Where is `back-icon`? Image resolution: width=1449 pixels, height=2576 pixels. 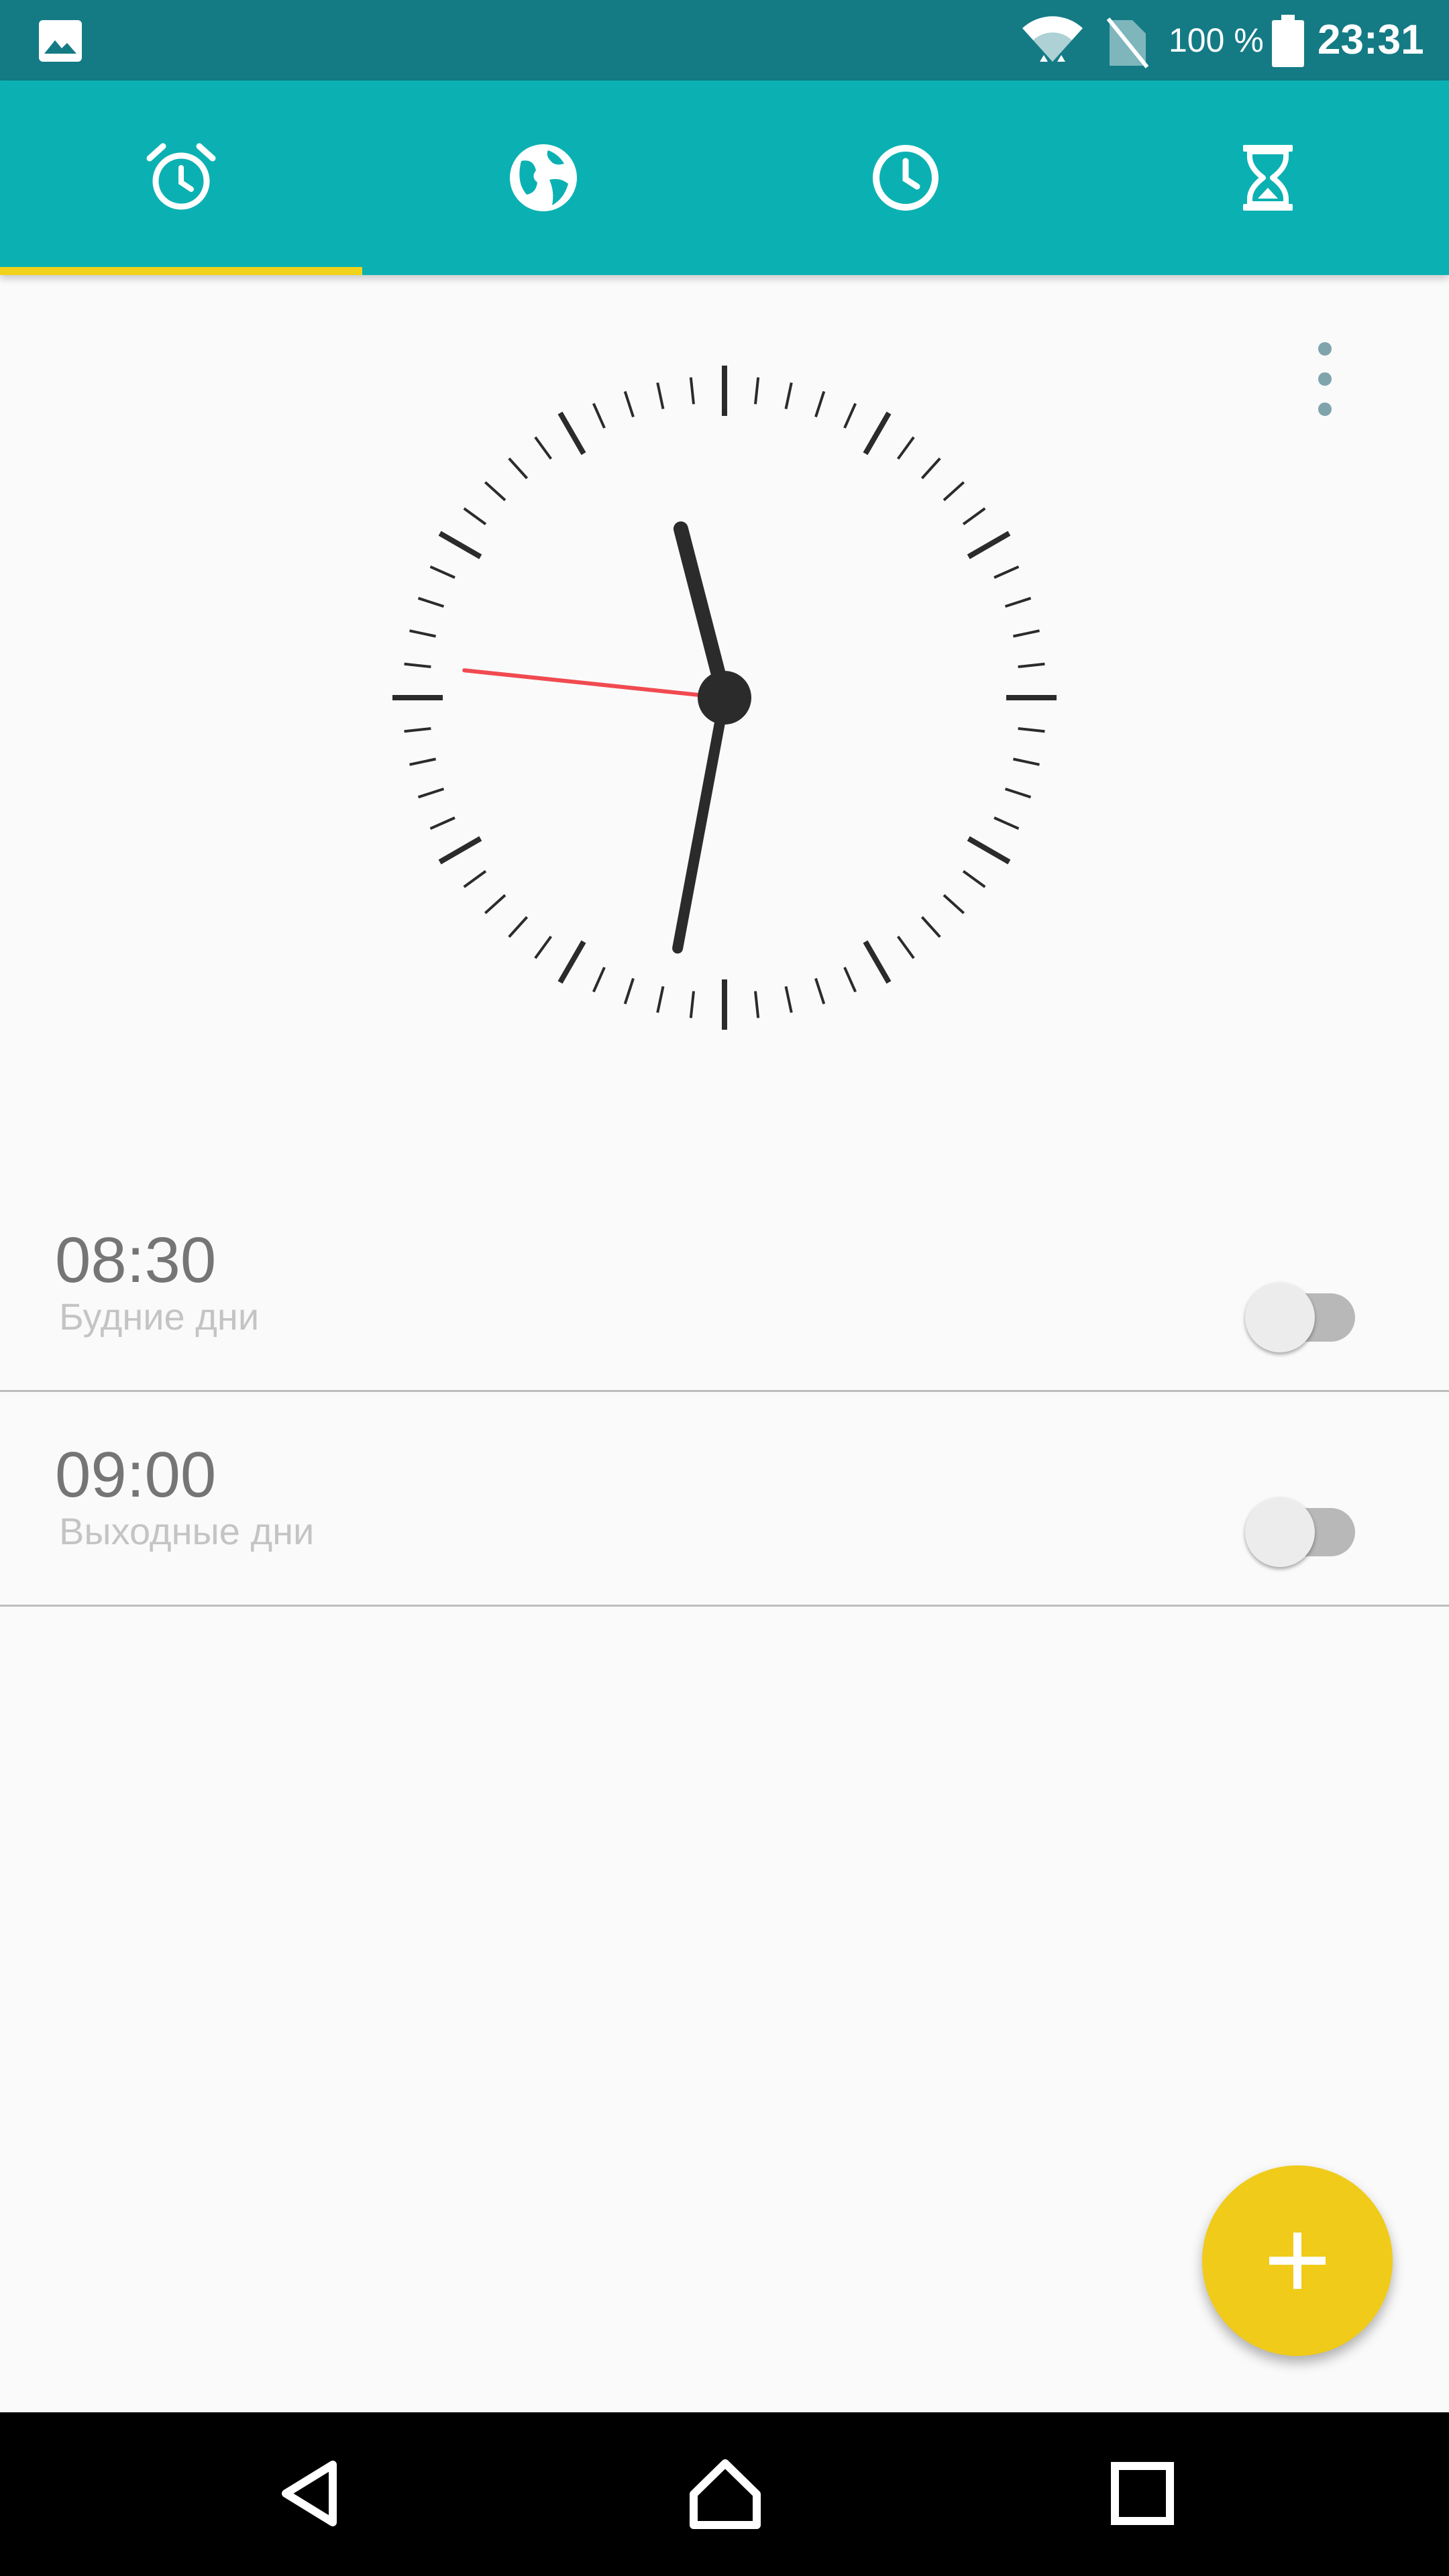
back-icon is located at coordinates (309, 2493).